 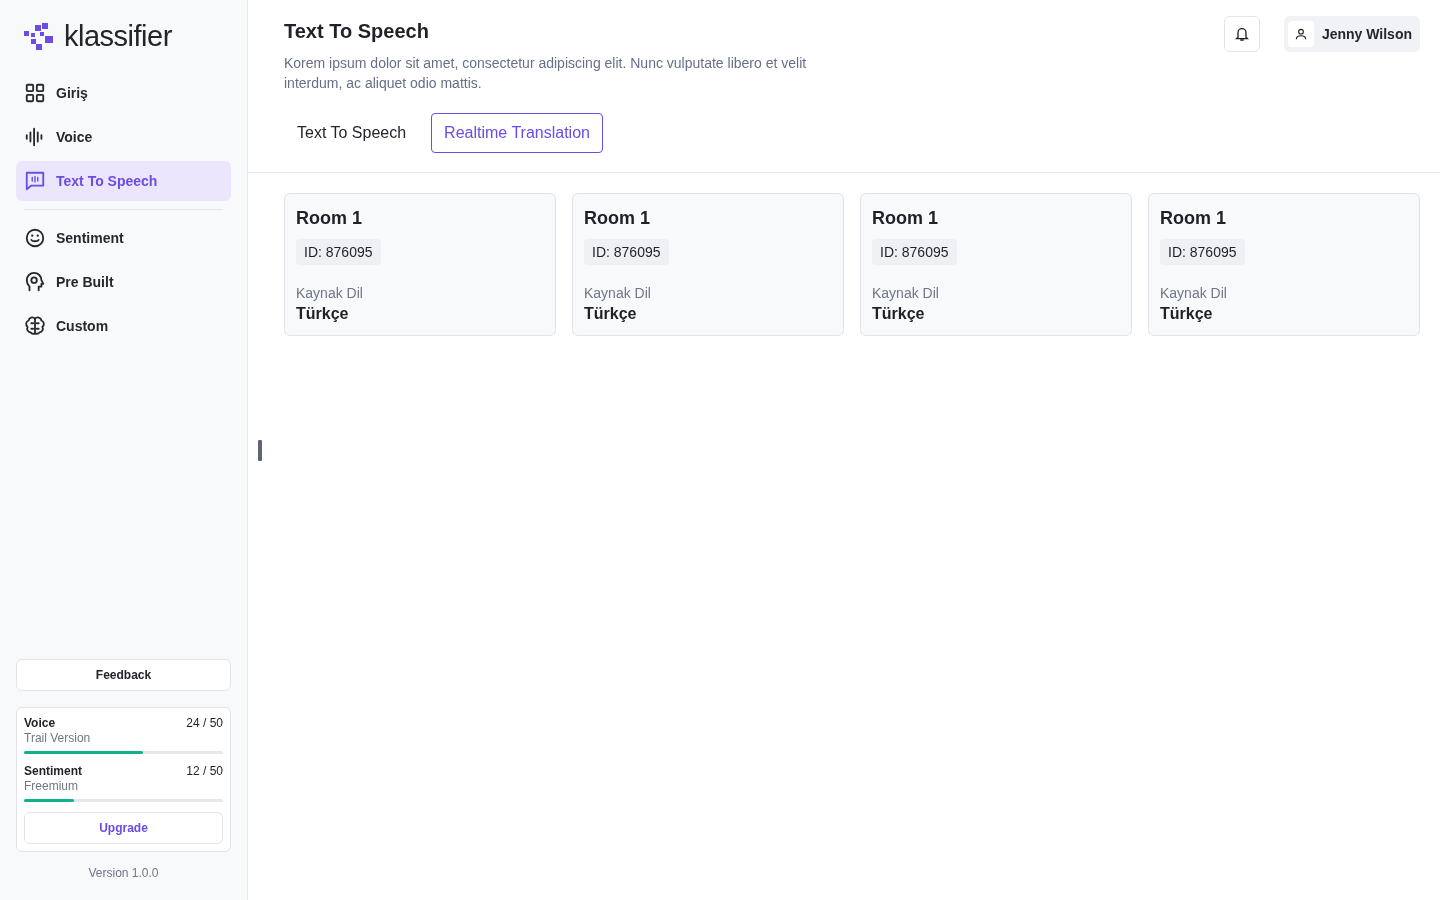 I want to click on plan-name: Trail Version, so click(x=58, y=738).